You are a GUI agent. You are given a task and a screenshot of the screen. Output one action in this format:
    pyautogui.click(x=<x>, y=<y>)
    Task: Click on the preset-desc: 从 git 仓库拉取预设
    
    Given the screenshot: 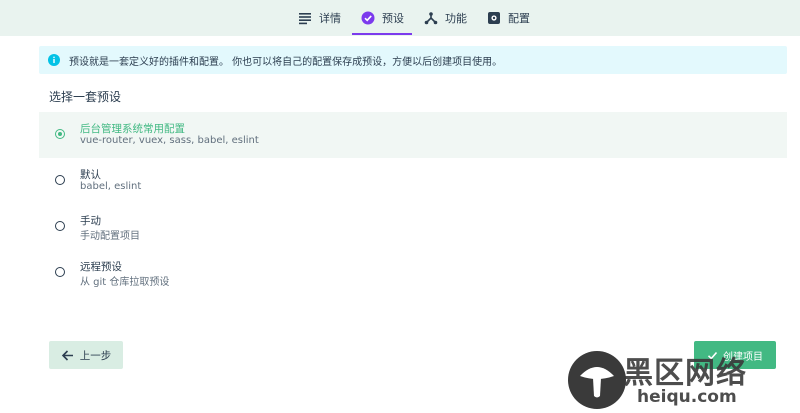 What is the action you would take?
    pyautogui.click(x=125, y=282)
    